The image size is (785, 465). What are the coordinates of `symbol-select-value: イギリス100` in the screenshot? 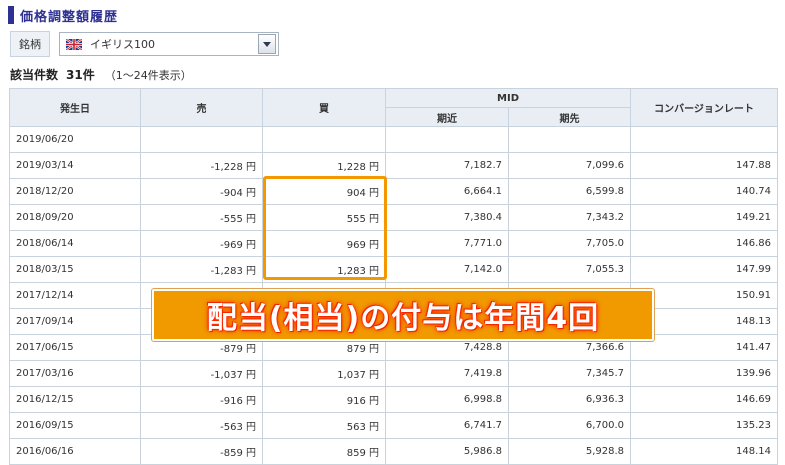 It's located at (122, 44).